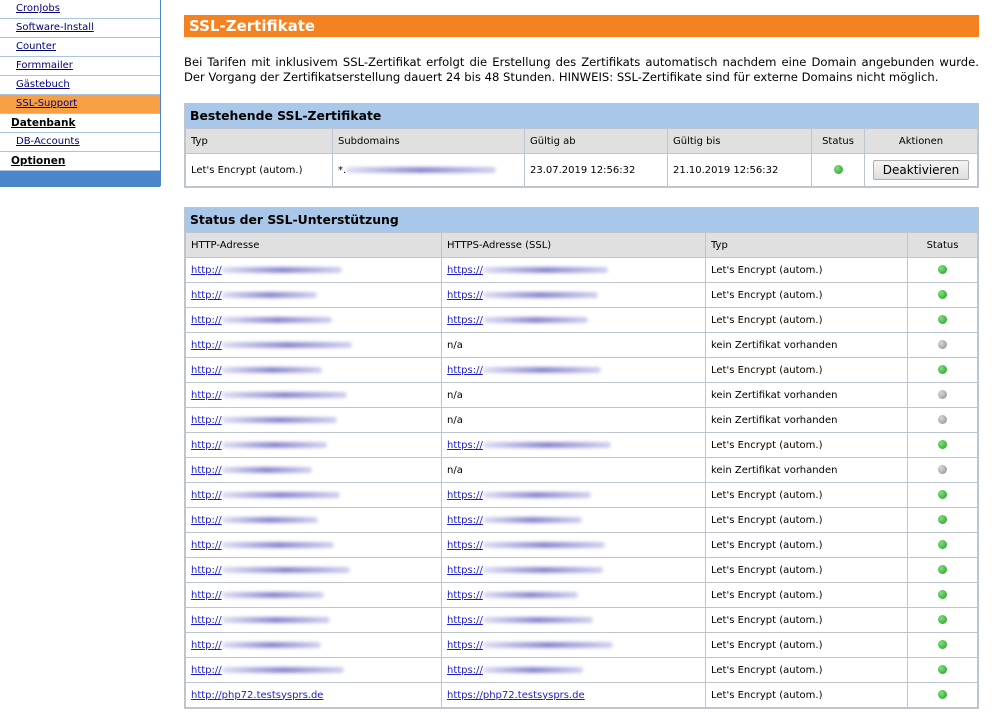 The height and width of the screenshot is (720, 1000). I want to click on sidebar-item-formmailer: Formmailer, so click(80, 66).